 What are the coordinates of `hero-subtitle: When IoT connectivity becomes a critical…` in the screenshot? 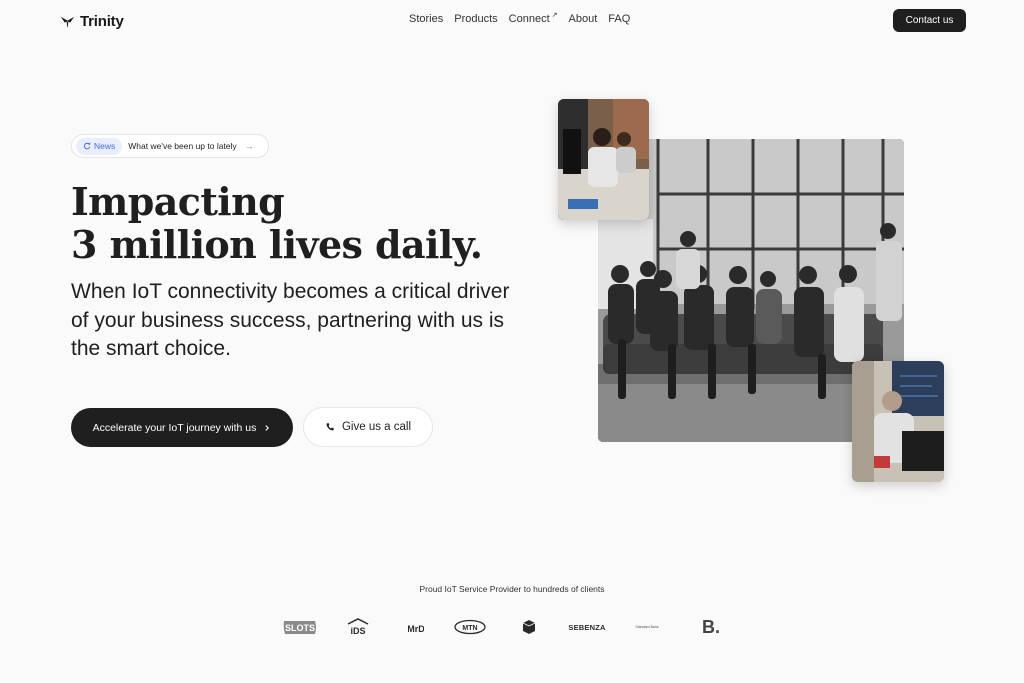 It's located at (290, 320).